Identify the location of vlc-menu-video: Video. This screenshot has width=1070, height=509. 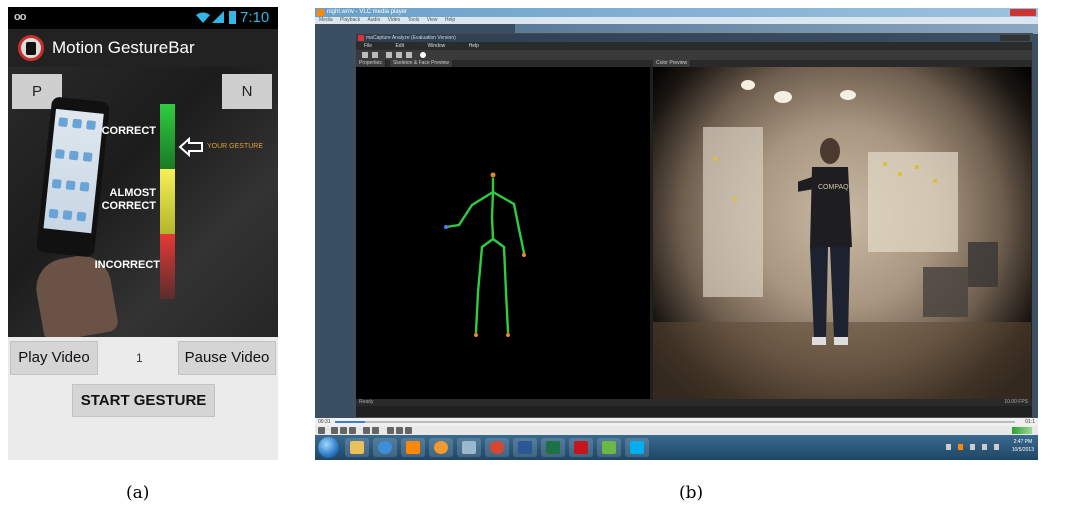
(394, 20).